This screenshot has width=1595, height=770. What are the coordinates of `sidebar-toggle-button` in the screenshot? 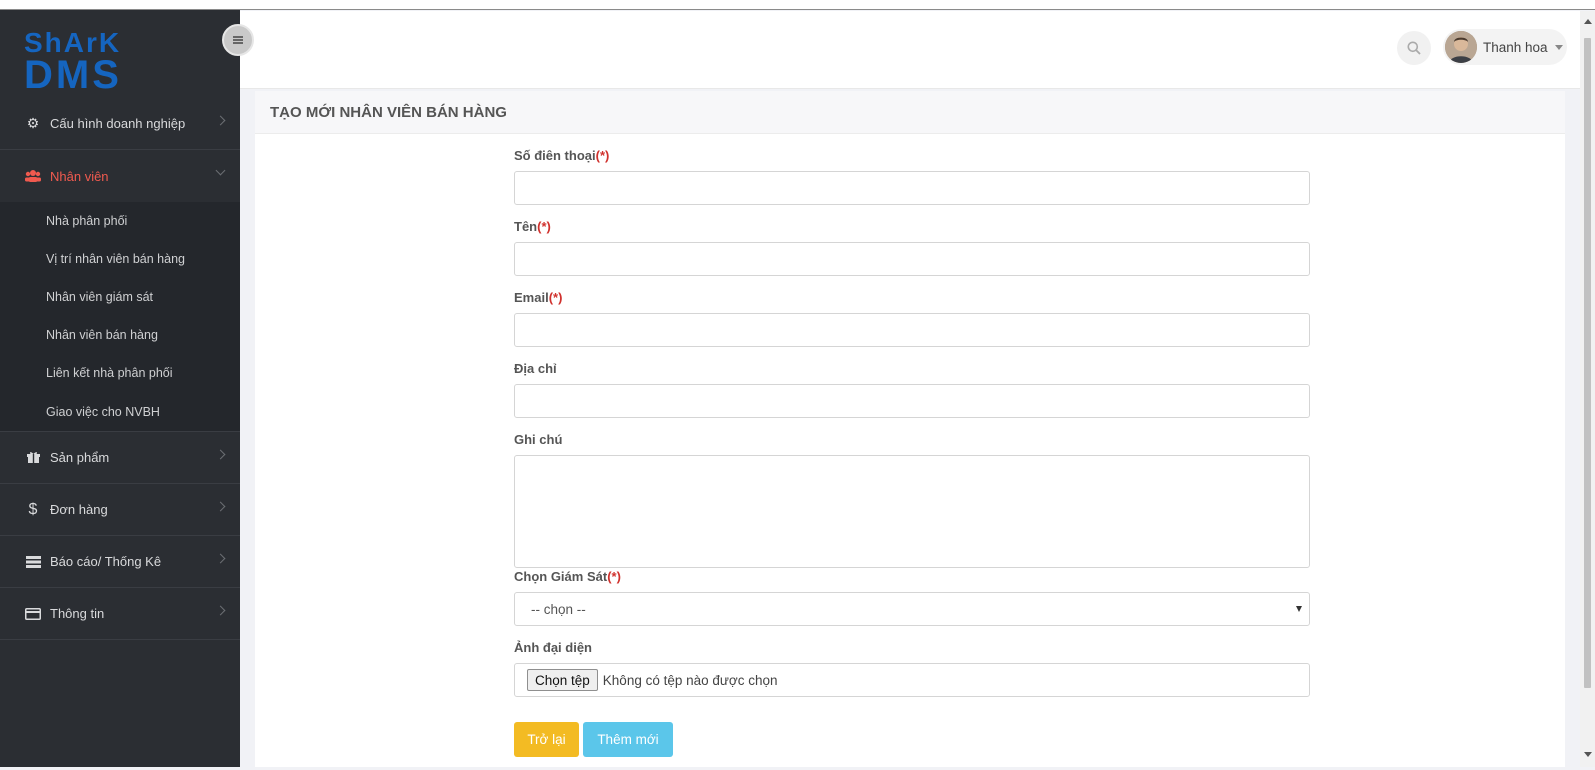 It's located at (238, 40).